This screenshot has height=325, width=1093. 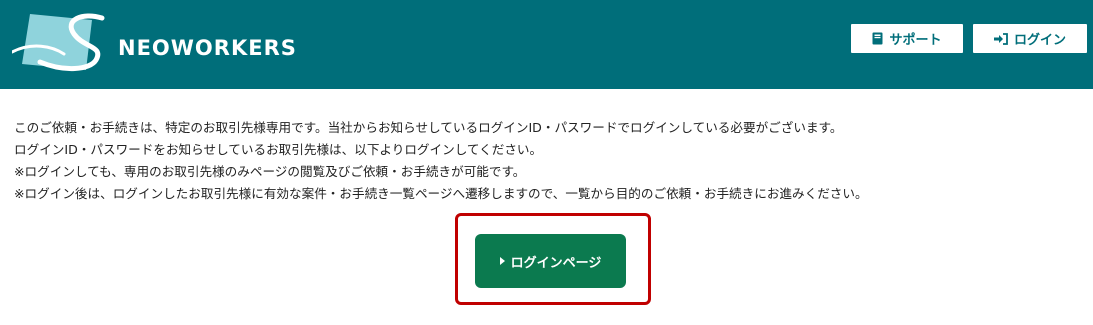 I want to click on support-button: サポート, so click(x=907, y=38).